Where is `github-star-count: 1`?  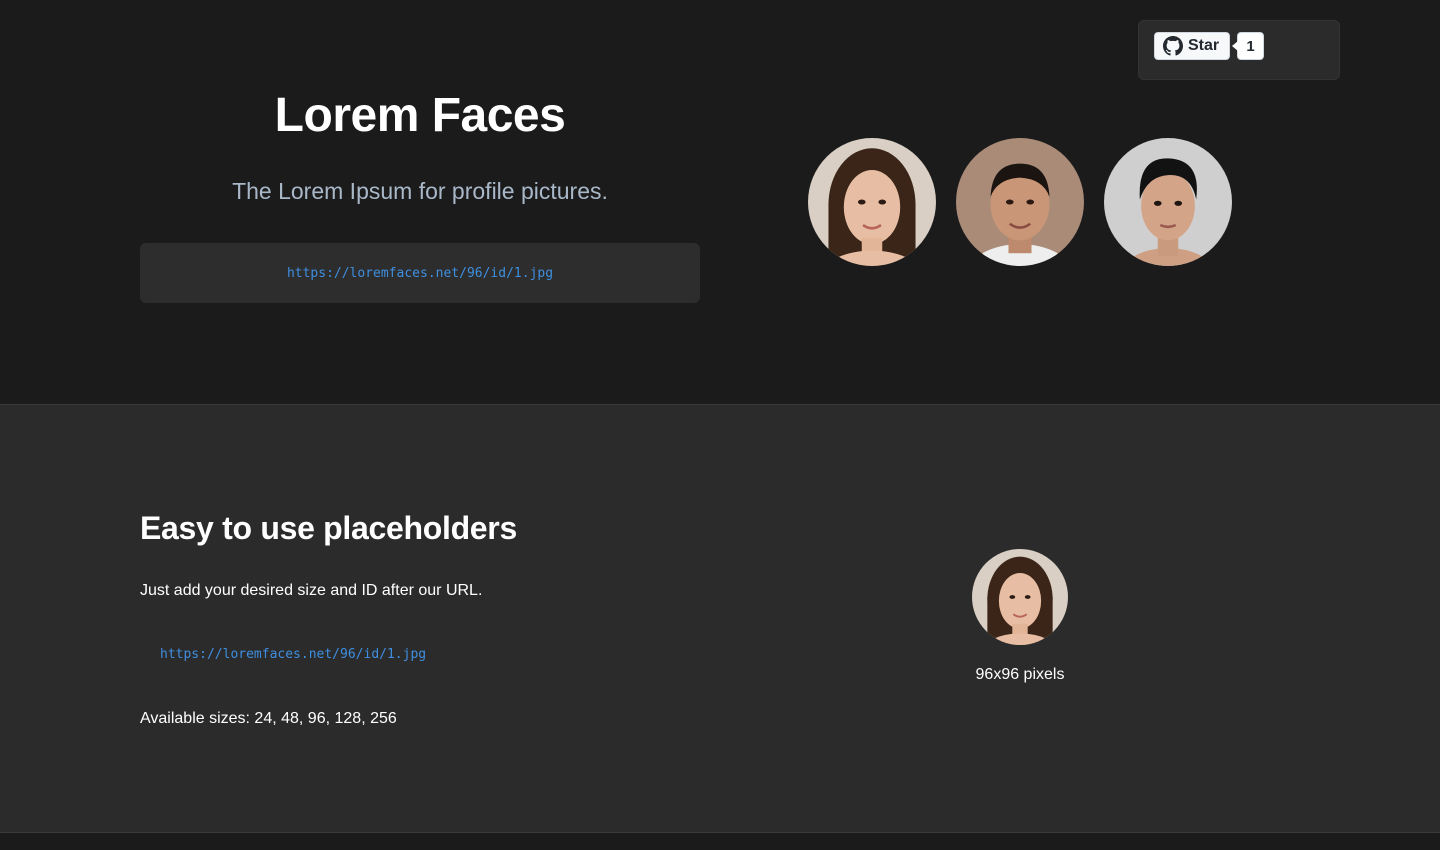
github-star-count: 1 is located at coordinates (1248, 46).